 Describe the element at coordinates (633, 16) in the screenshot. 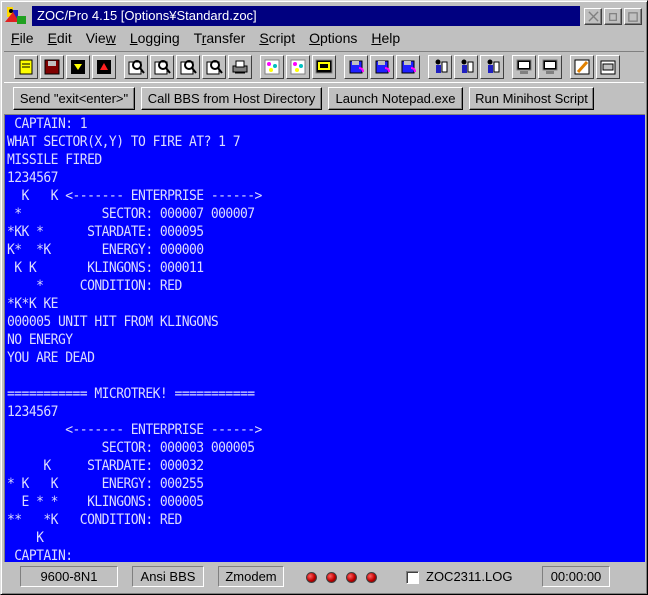

I see `maximize-icon` at that location.